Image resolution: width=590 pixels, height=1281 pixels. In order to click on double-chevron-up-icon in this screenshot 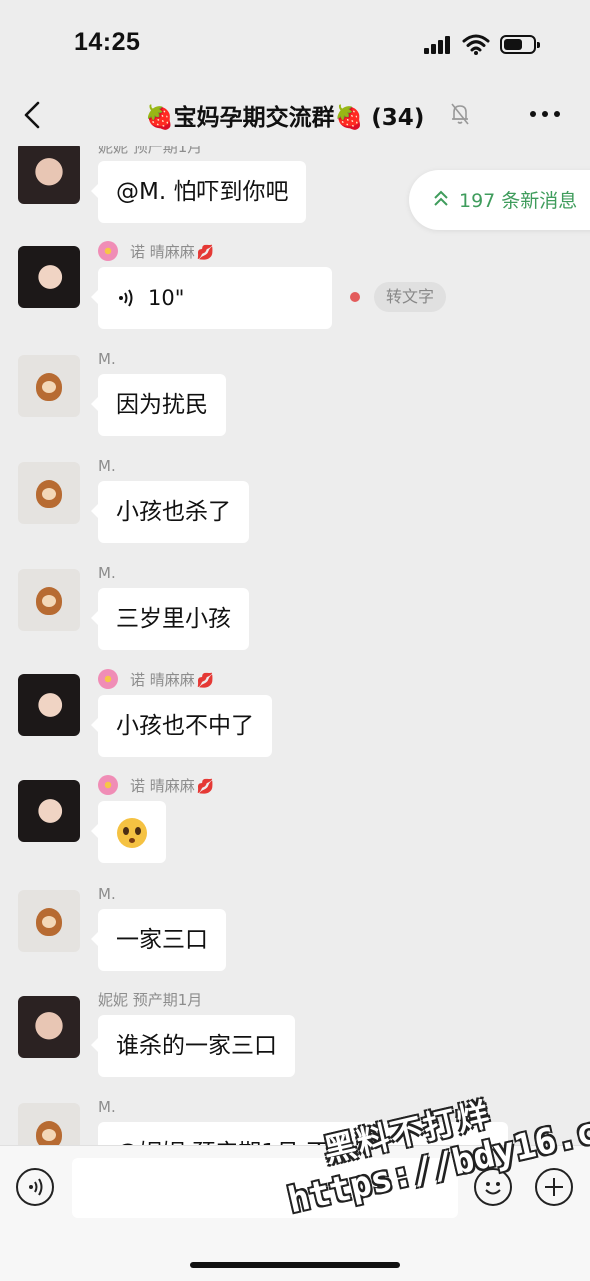, I will do `click(441, 198)`.